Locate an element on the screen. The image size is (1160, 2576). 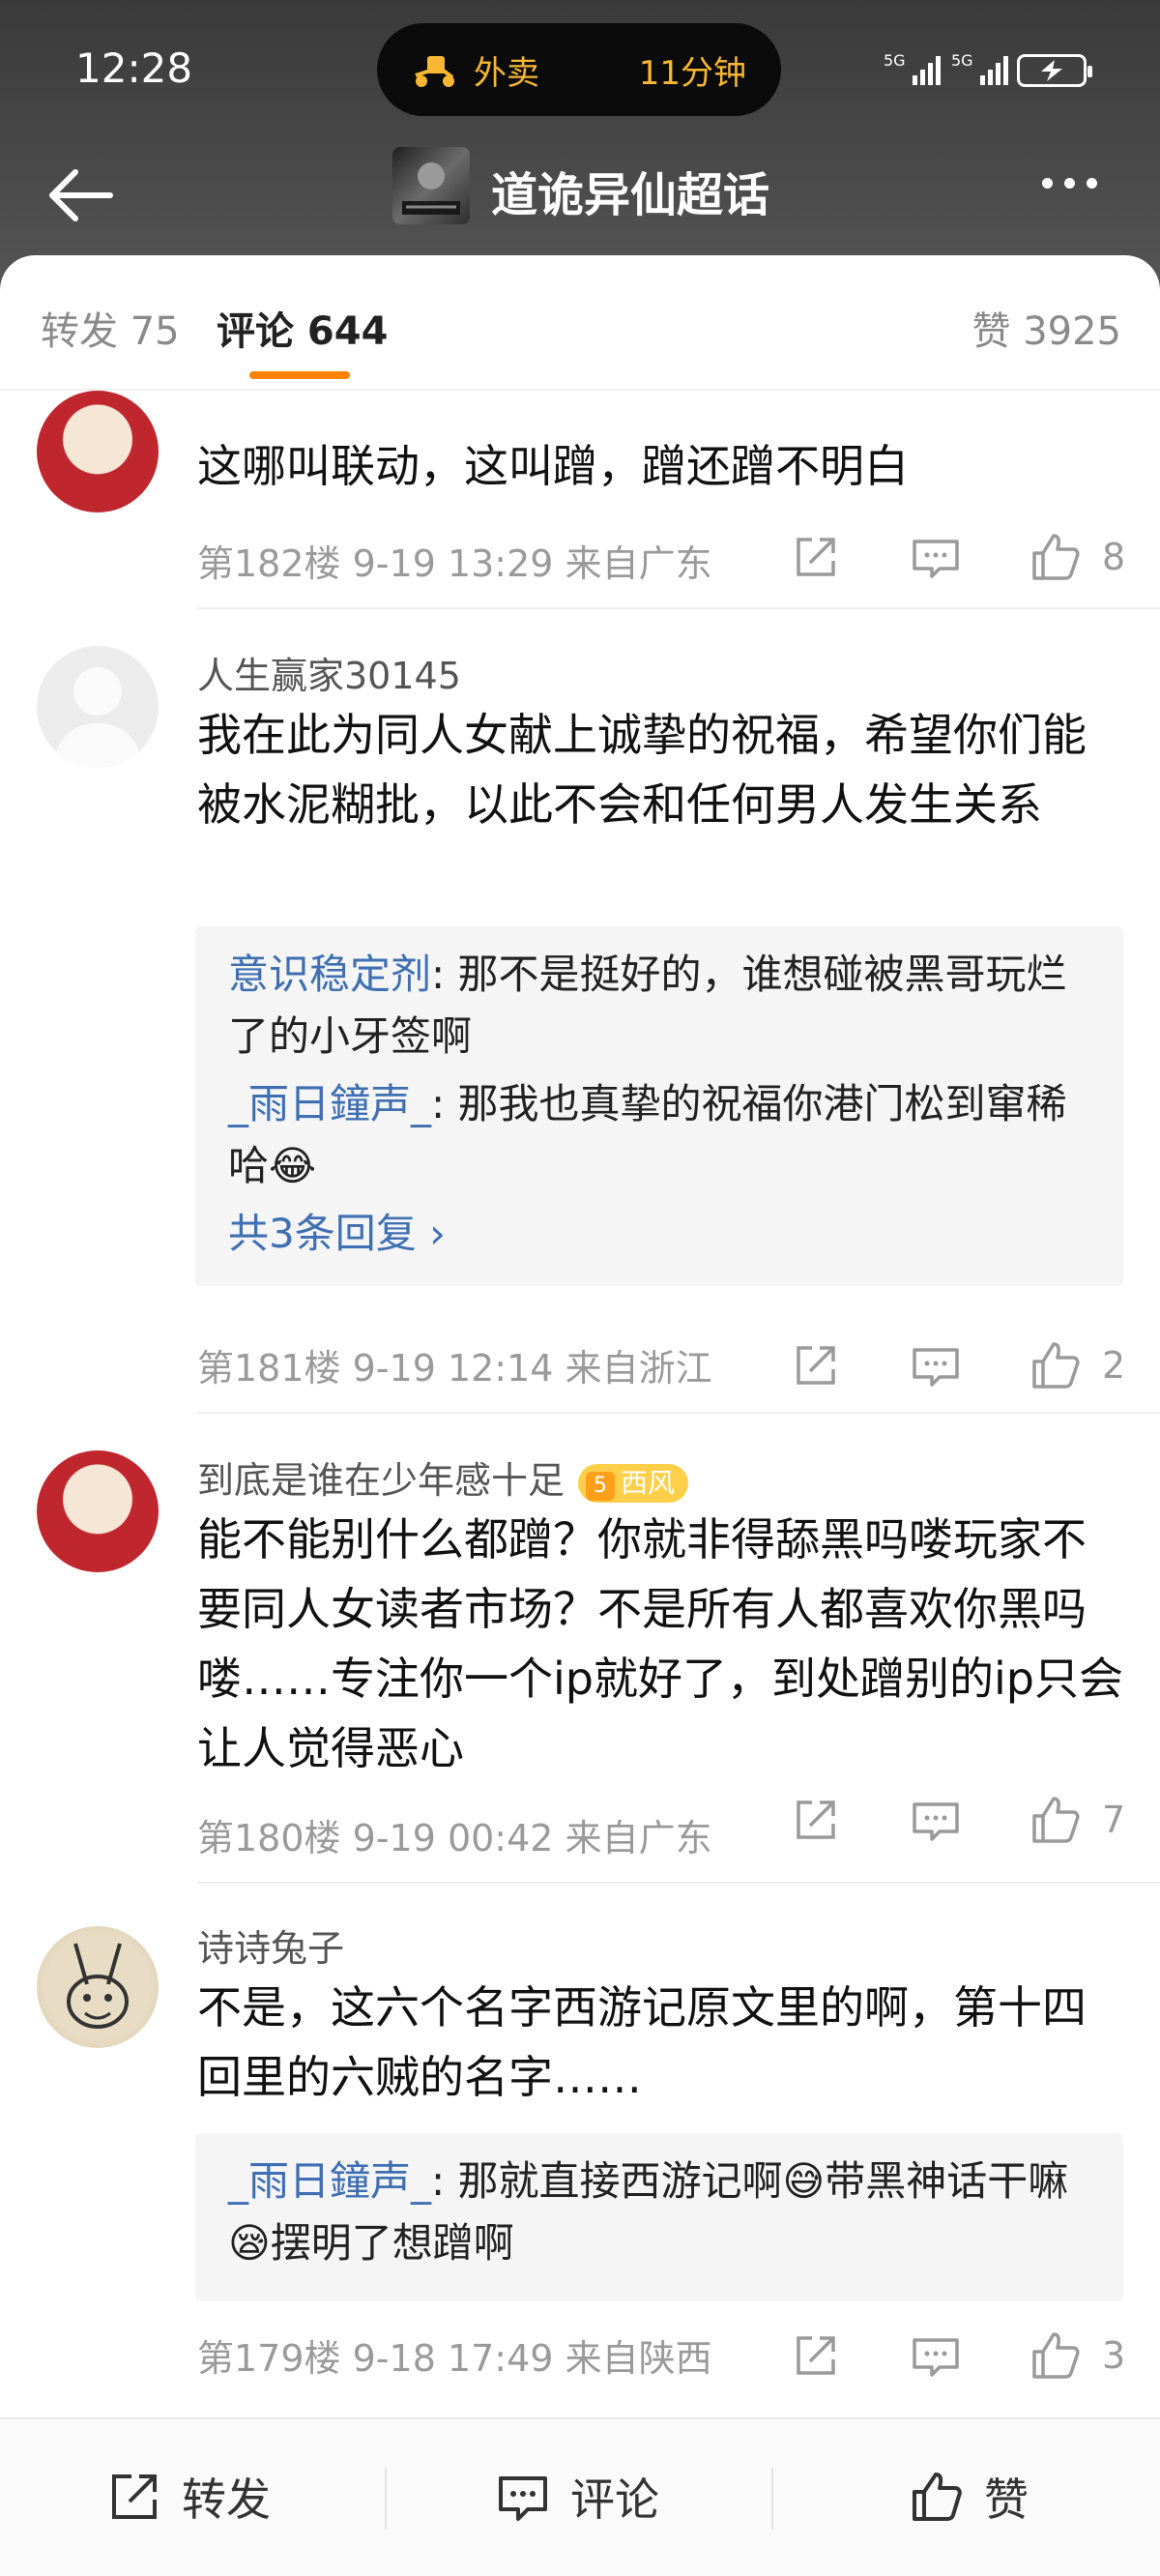
comment-button: 评论 is located at coordinates (577, 2496).